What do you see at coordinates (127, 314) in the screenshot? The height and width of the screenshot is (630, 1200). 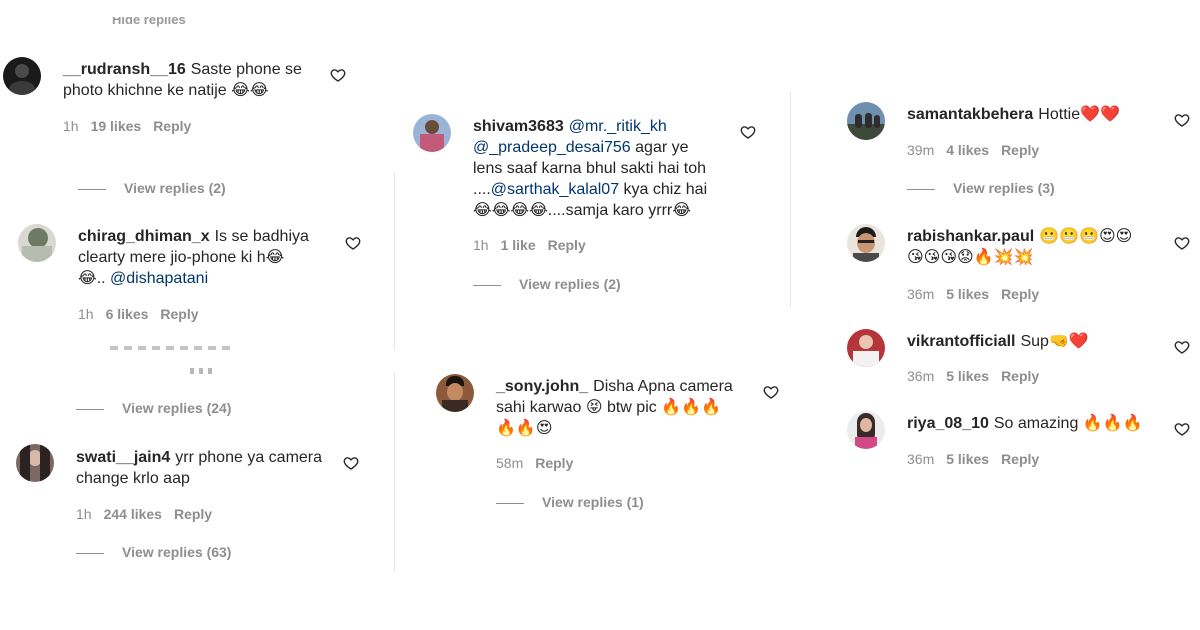 I see `likes-count: 6 likes` at bounding box center [127, 314].